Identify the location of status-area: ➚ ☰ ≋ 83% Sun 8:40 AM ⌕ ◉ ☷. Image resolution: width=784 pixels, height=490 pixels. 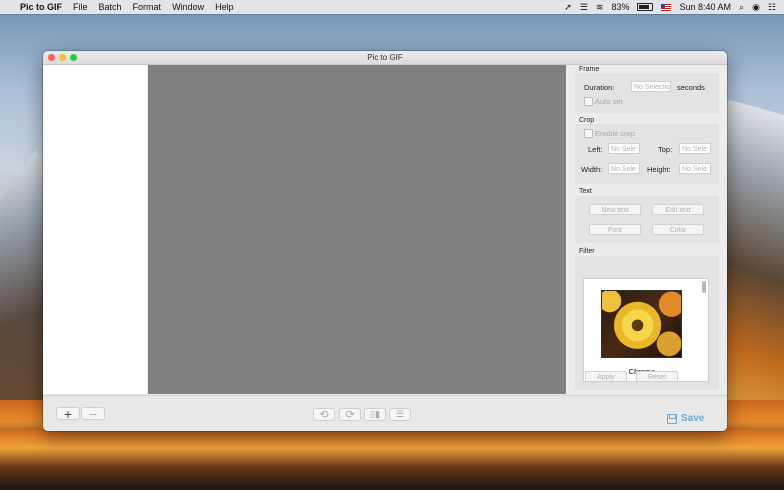
(670, 7).